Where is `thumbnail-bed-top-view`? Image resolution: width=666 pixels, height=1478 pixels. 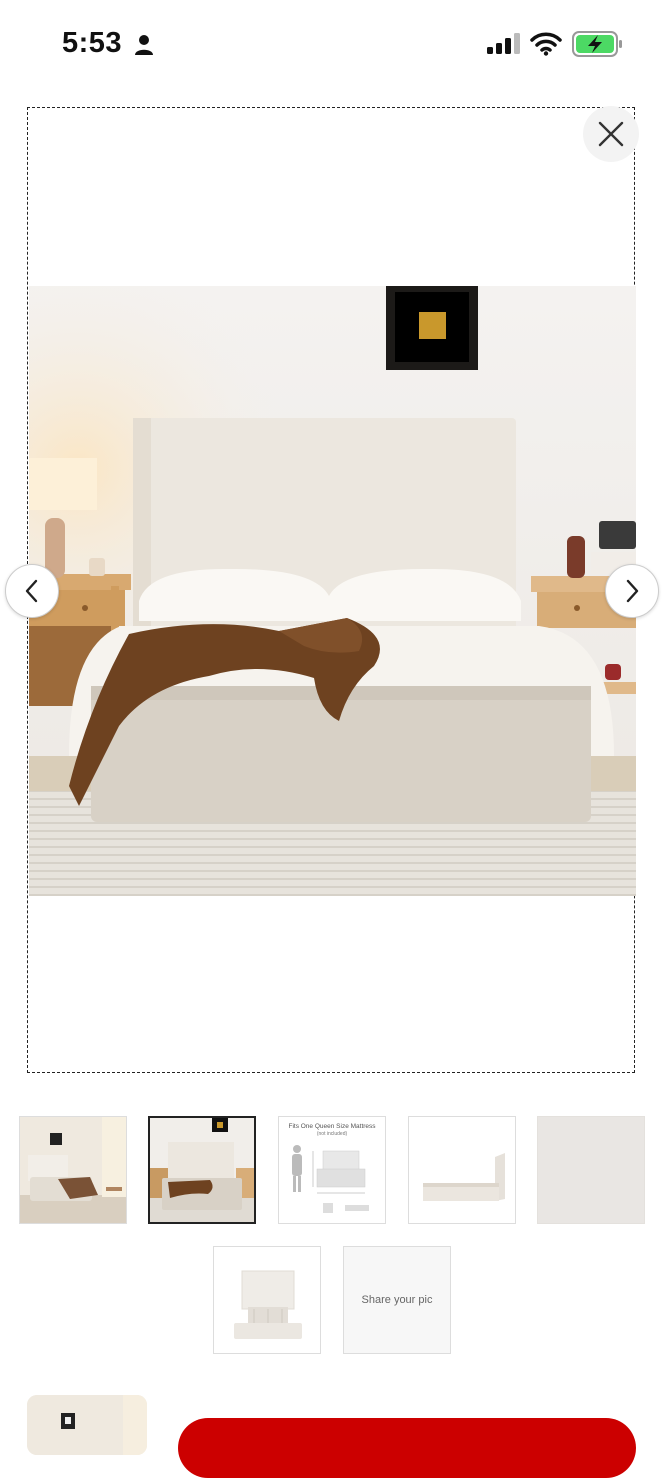
thumbnail-bed-top-view is located at coordinates (267, 1300).